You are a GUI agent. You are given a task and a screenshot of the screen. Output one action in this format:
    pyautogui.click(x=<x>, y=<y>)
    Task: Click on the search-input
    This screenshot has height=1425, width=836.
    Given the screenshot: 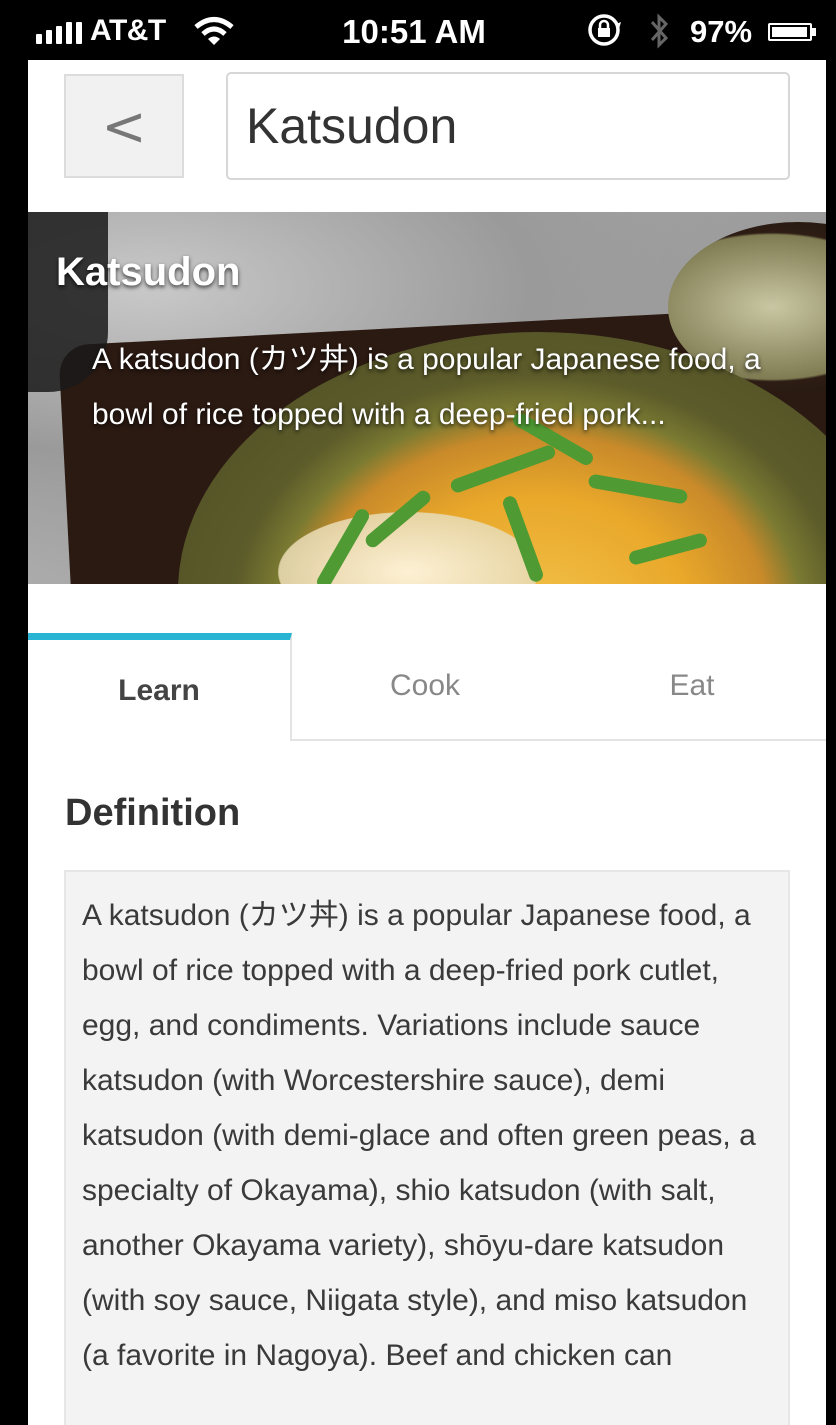 What is the action you would take?
    pyautogui.click(x=508, y=126)
    